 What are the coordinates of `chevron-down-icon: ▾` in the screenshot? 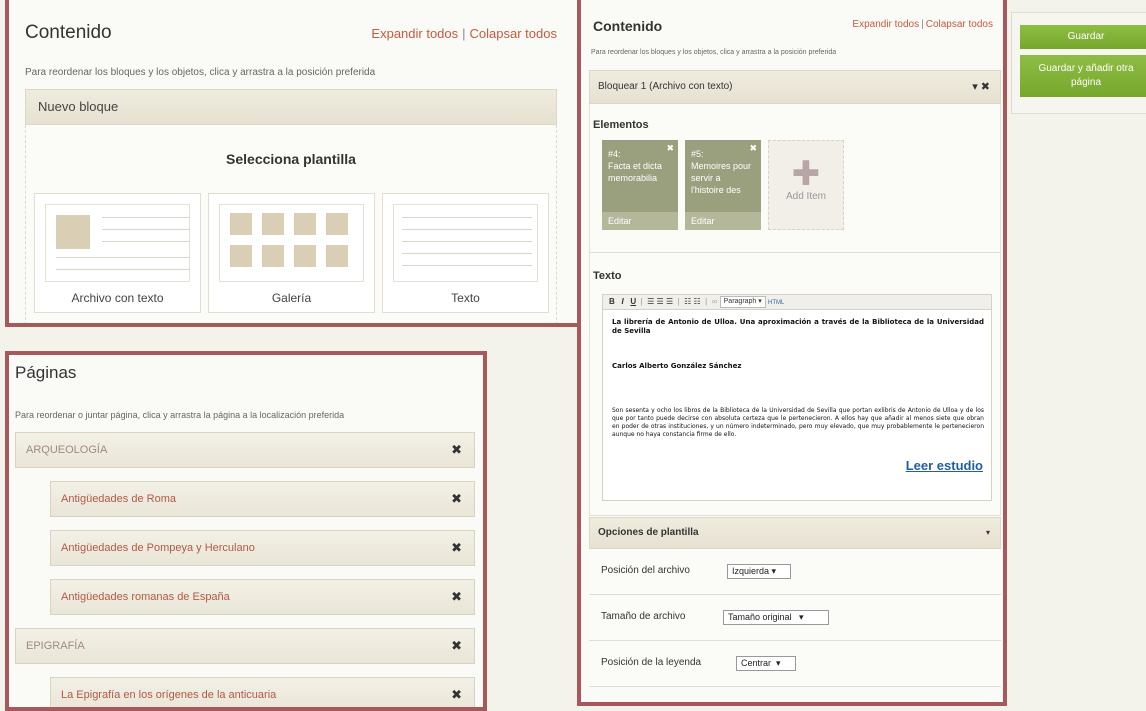 It's located at (988, 533).